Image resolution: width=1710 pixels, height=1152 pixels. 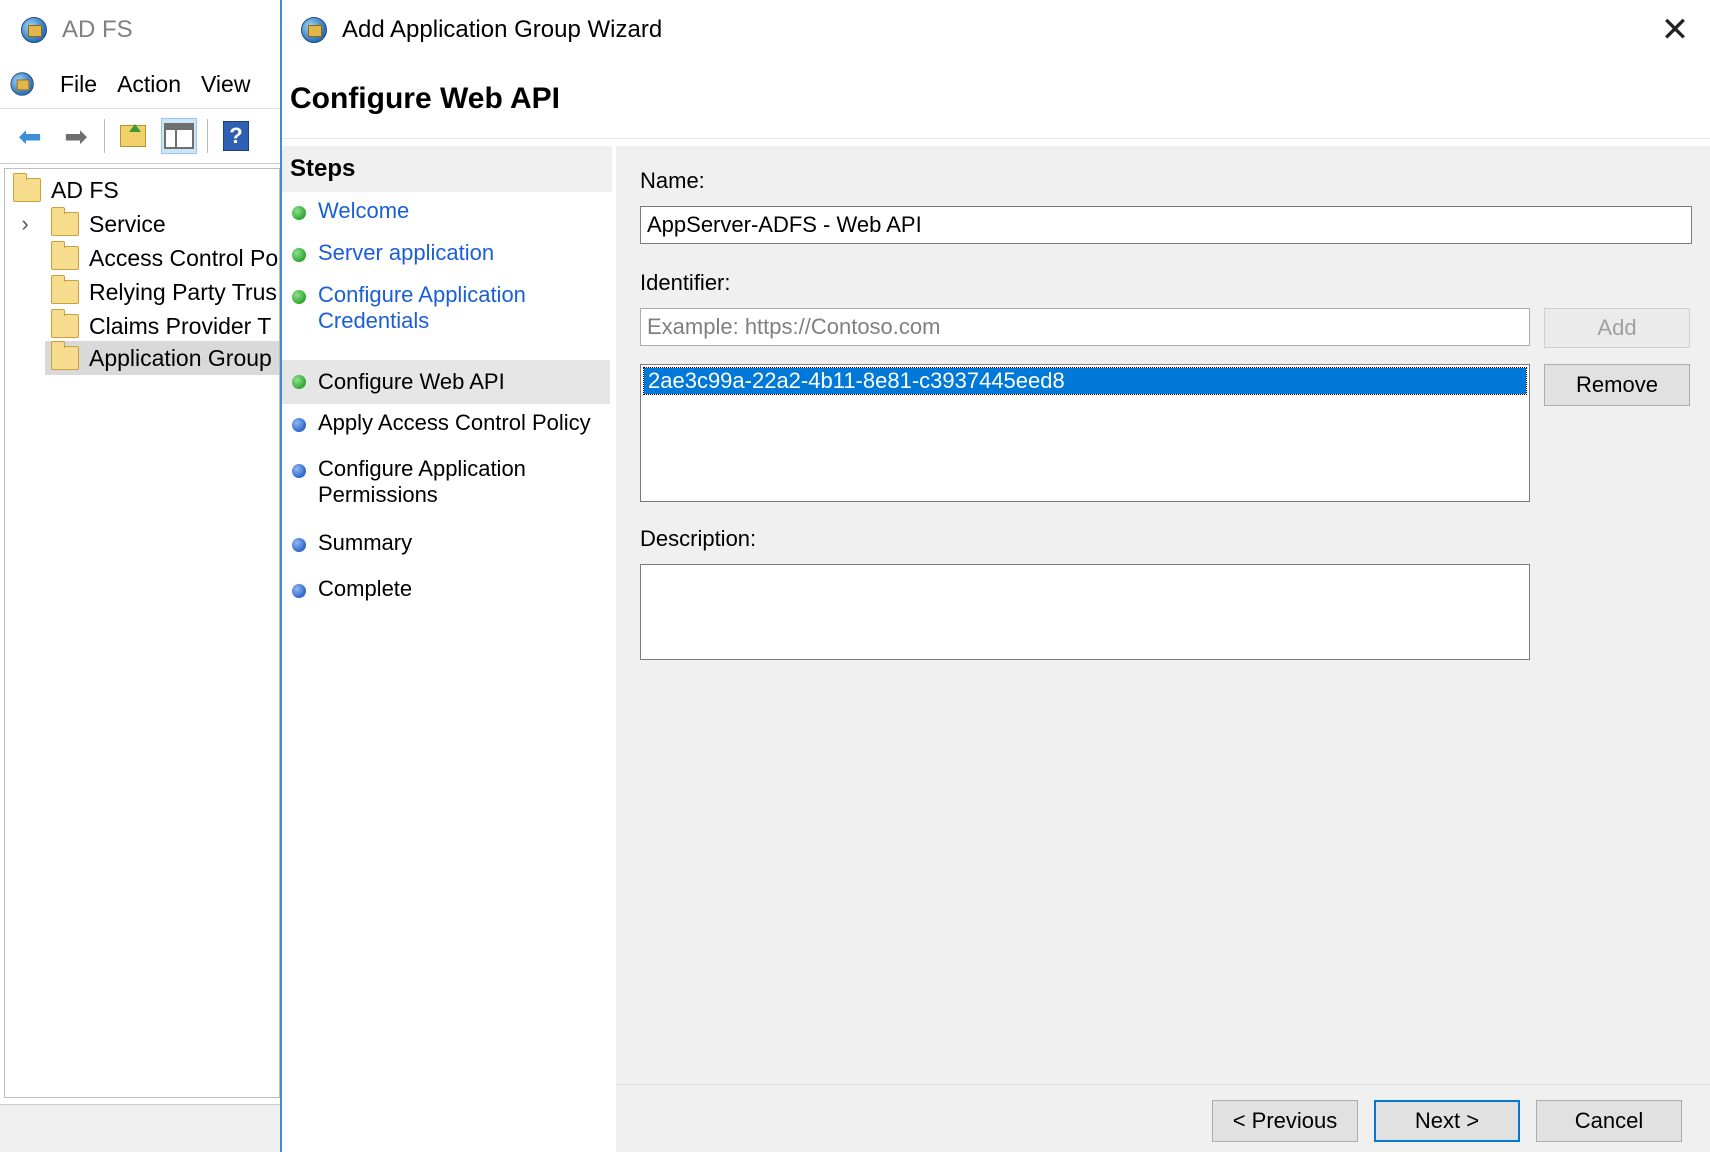 I want to click on mmc-statusbar, so click(x=141, y=1128).